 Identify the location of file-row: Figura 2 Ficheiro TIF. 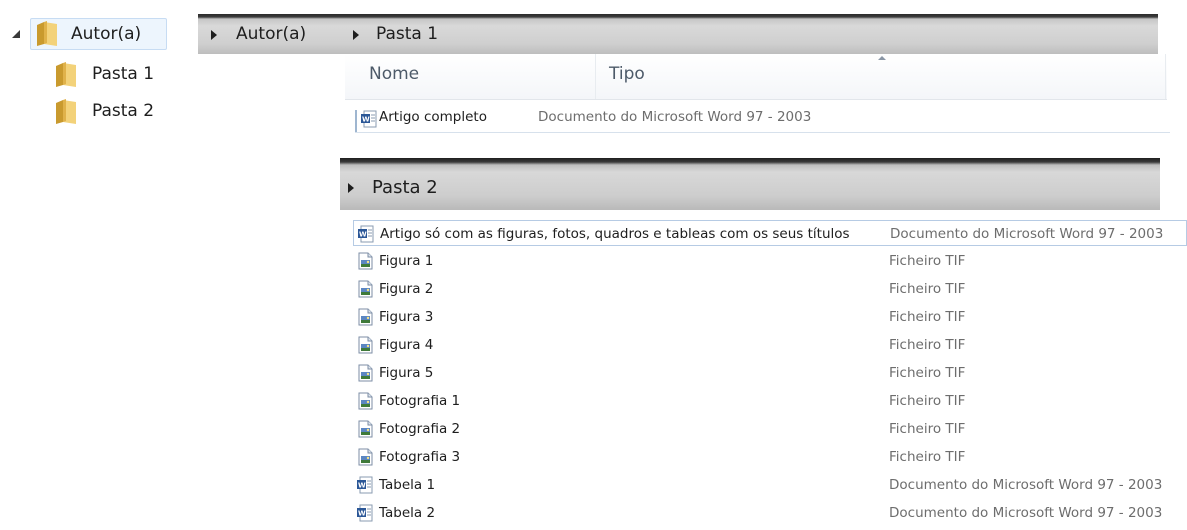
(770, 289).